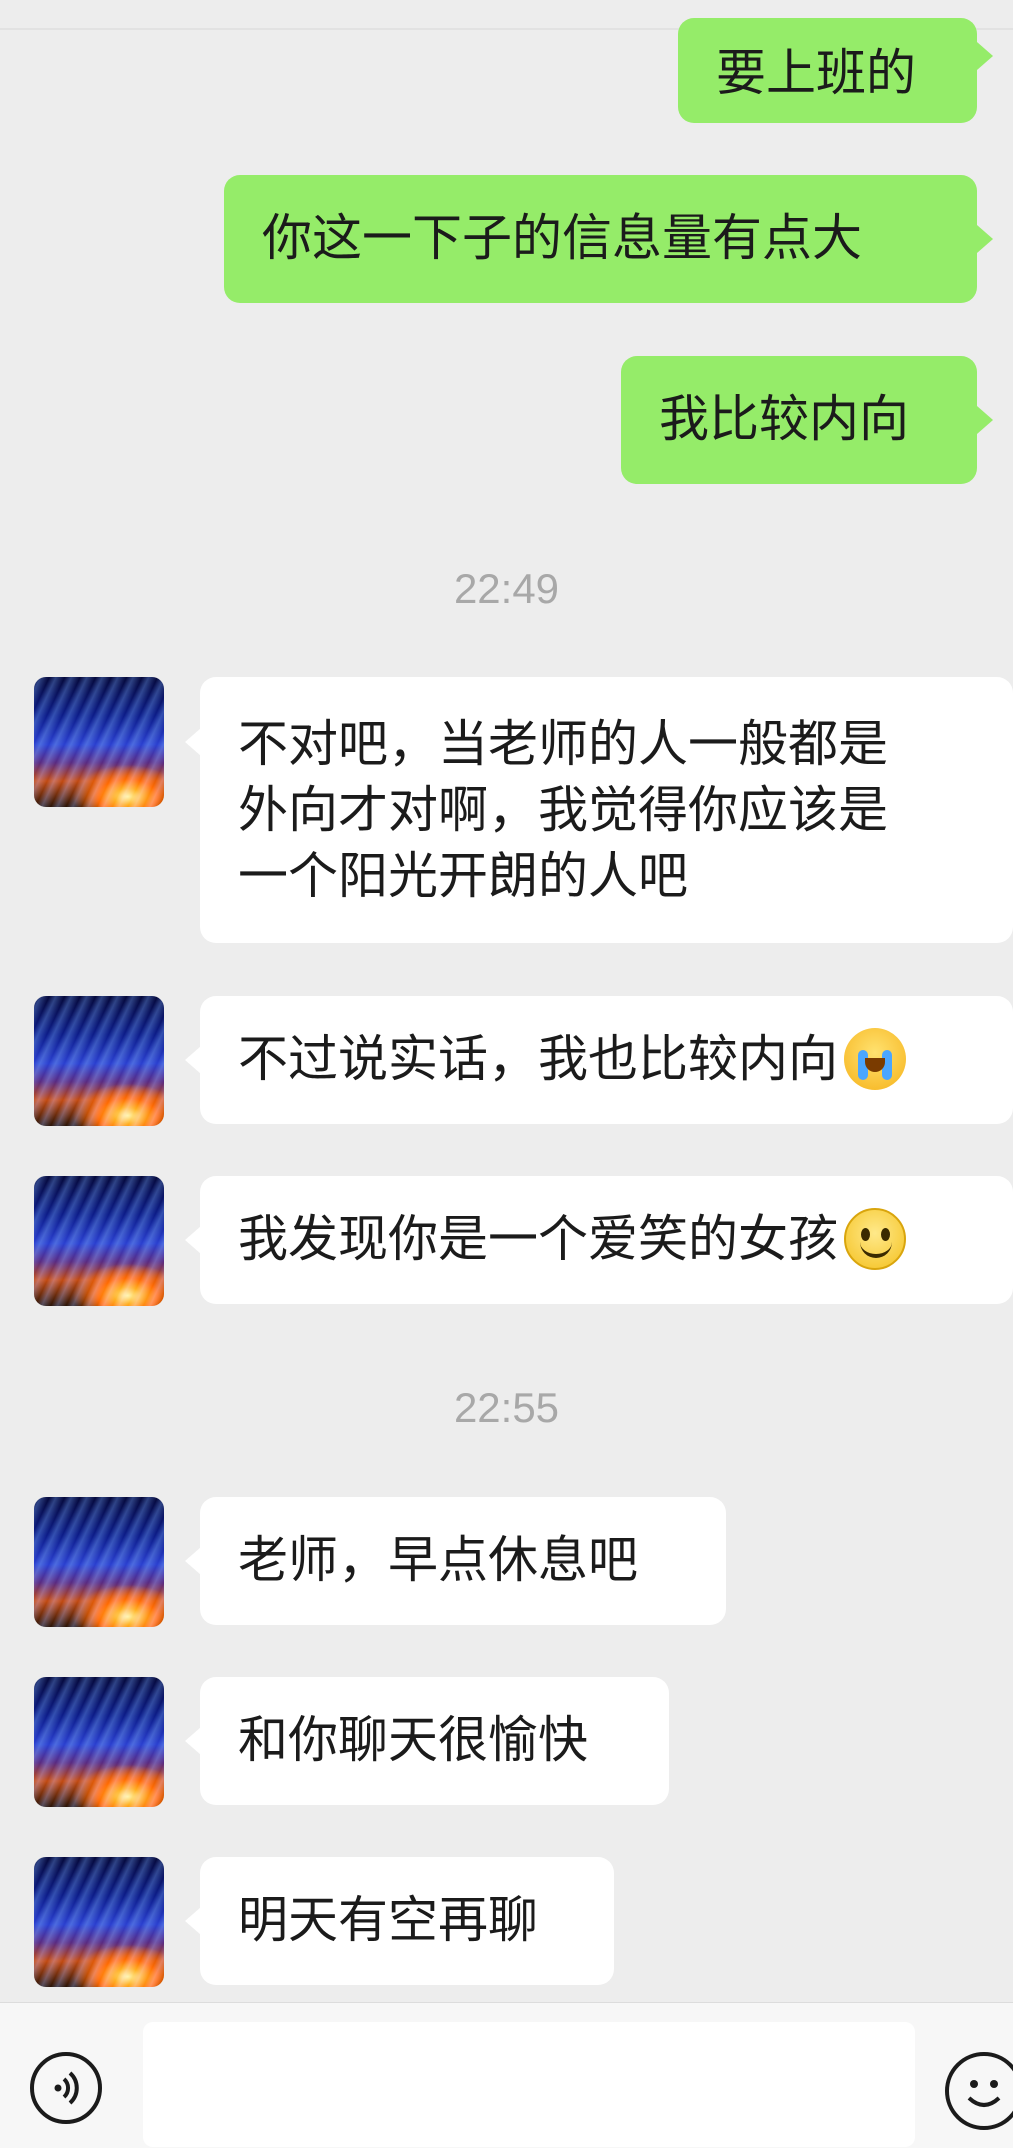  I want to click on smiling-face-emoji-icon, so click(875, 1238).